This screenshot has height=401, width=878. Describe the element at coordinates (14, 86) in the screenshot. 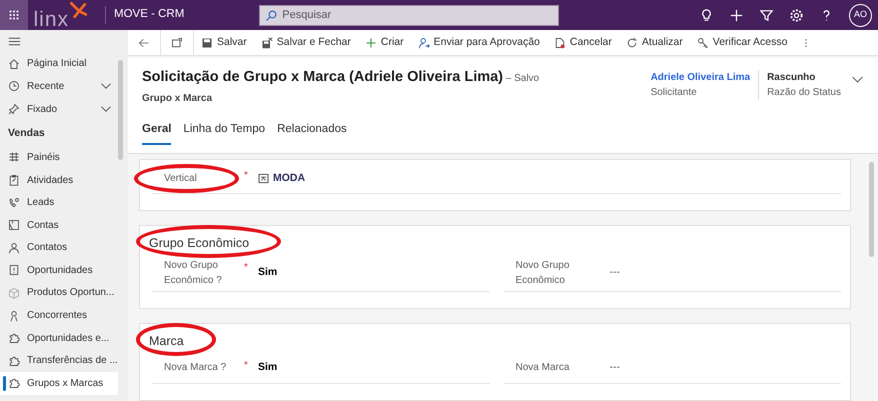

I see `clock-icon` at that location.